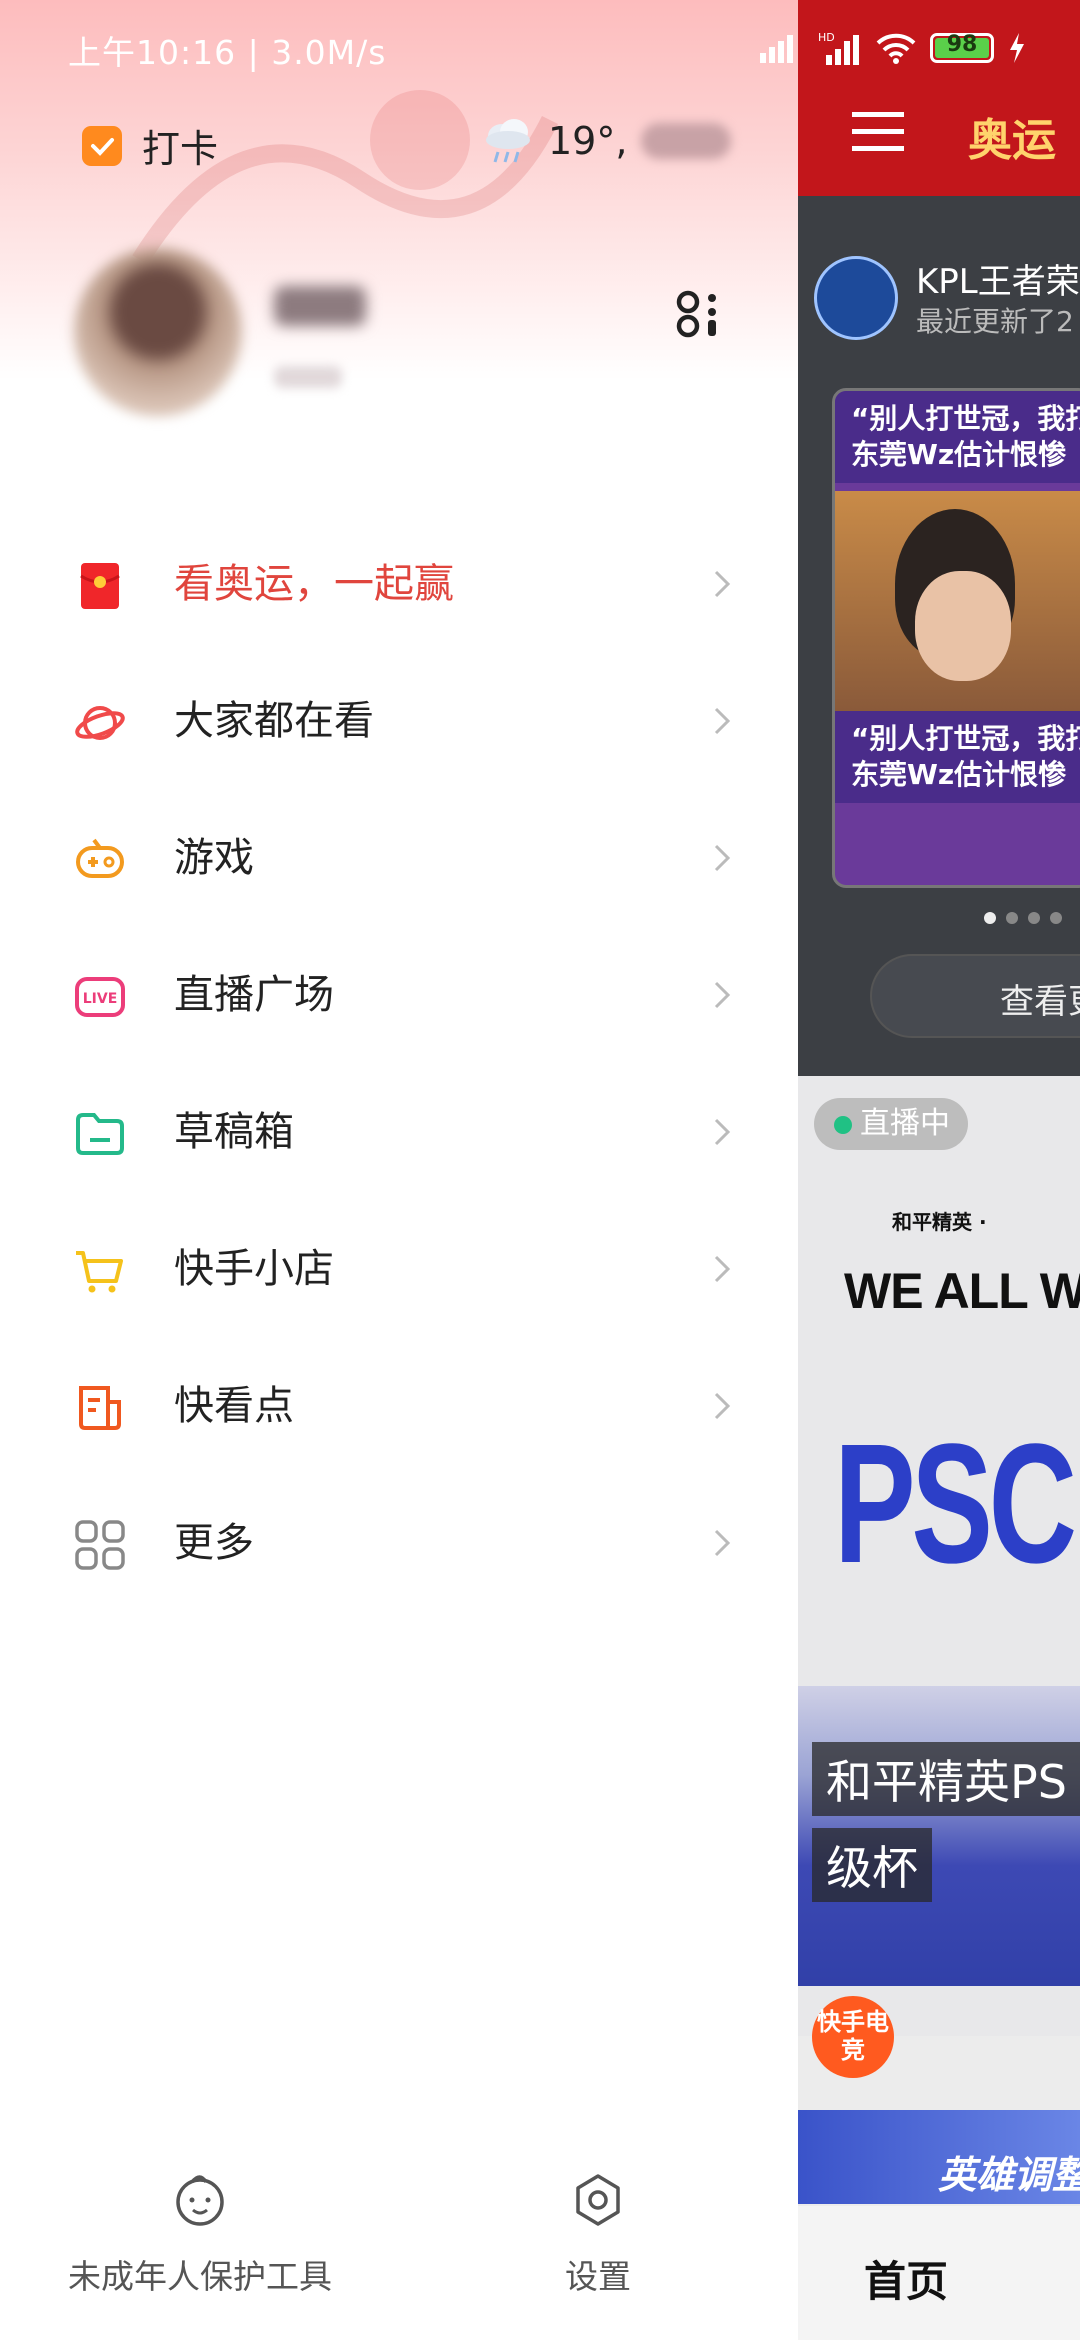 The width and height of the screenshot is (1080, 2340). Describe the element at coordinates (776, 49) in the screenshot. I see `signal-icon` at that location.